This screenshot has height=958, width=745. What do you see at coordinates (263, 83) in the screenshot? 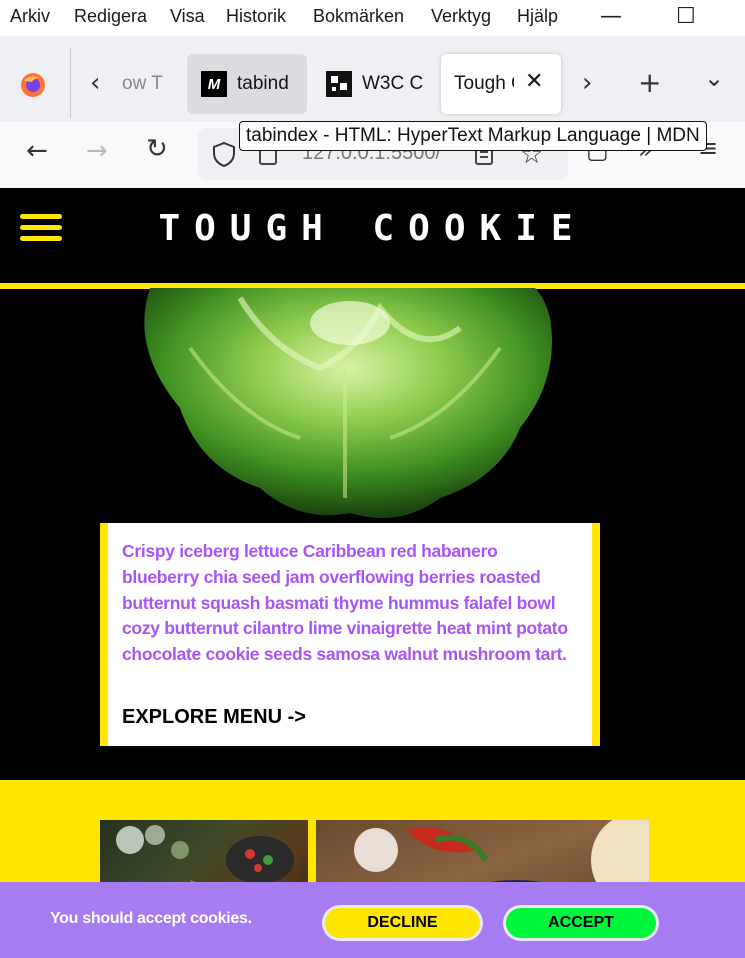
I see `tab-label: tabind` at bounding box center [263, 83].